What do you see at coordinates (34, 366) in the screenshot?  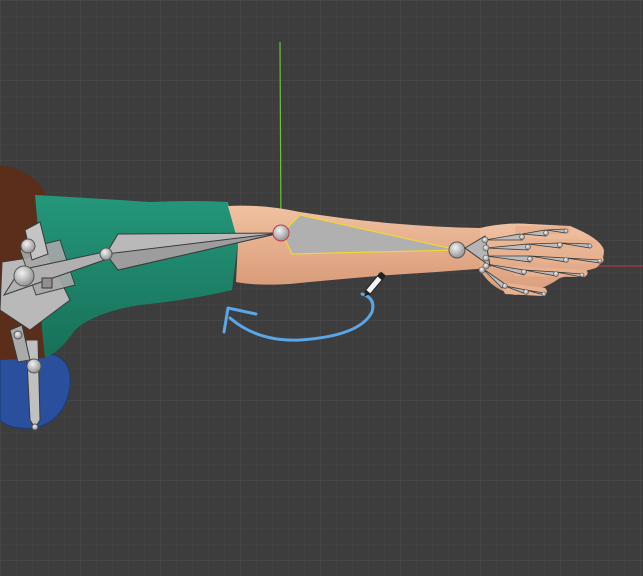 I see `hip-joint` at bounding box center [34, 366].